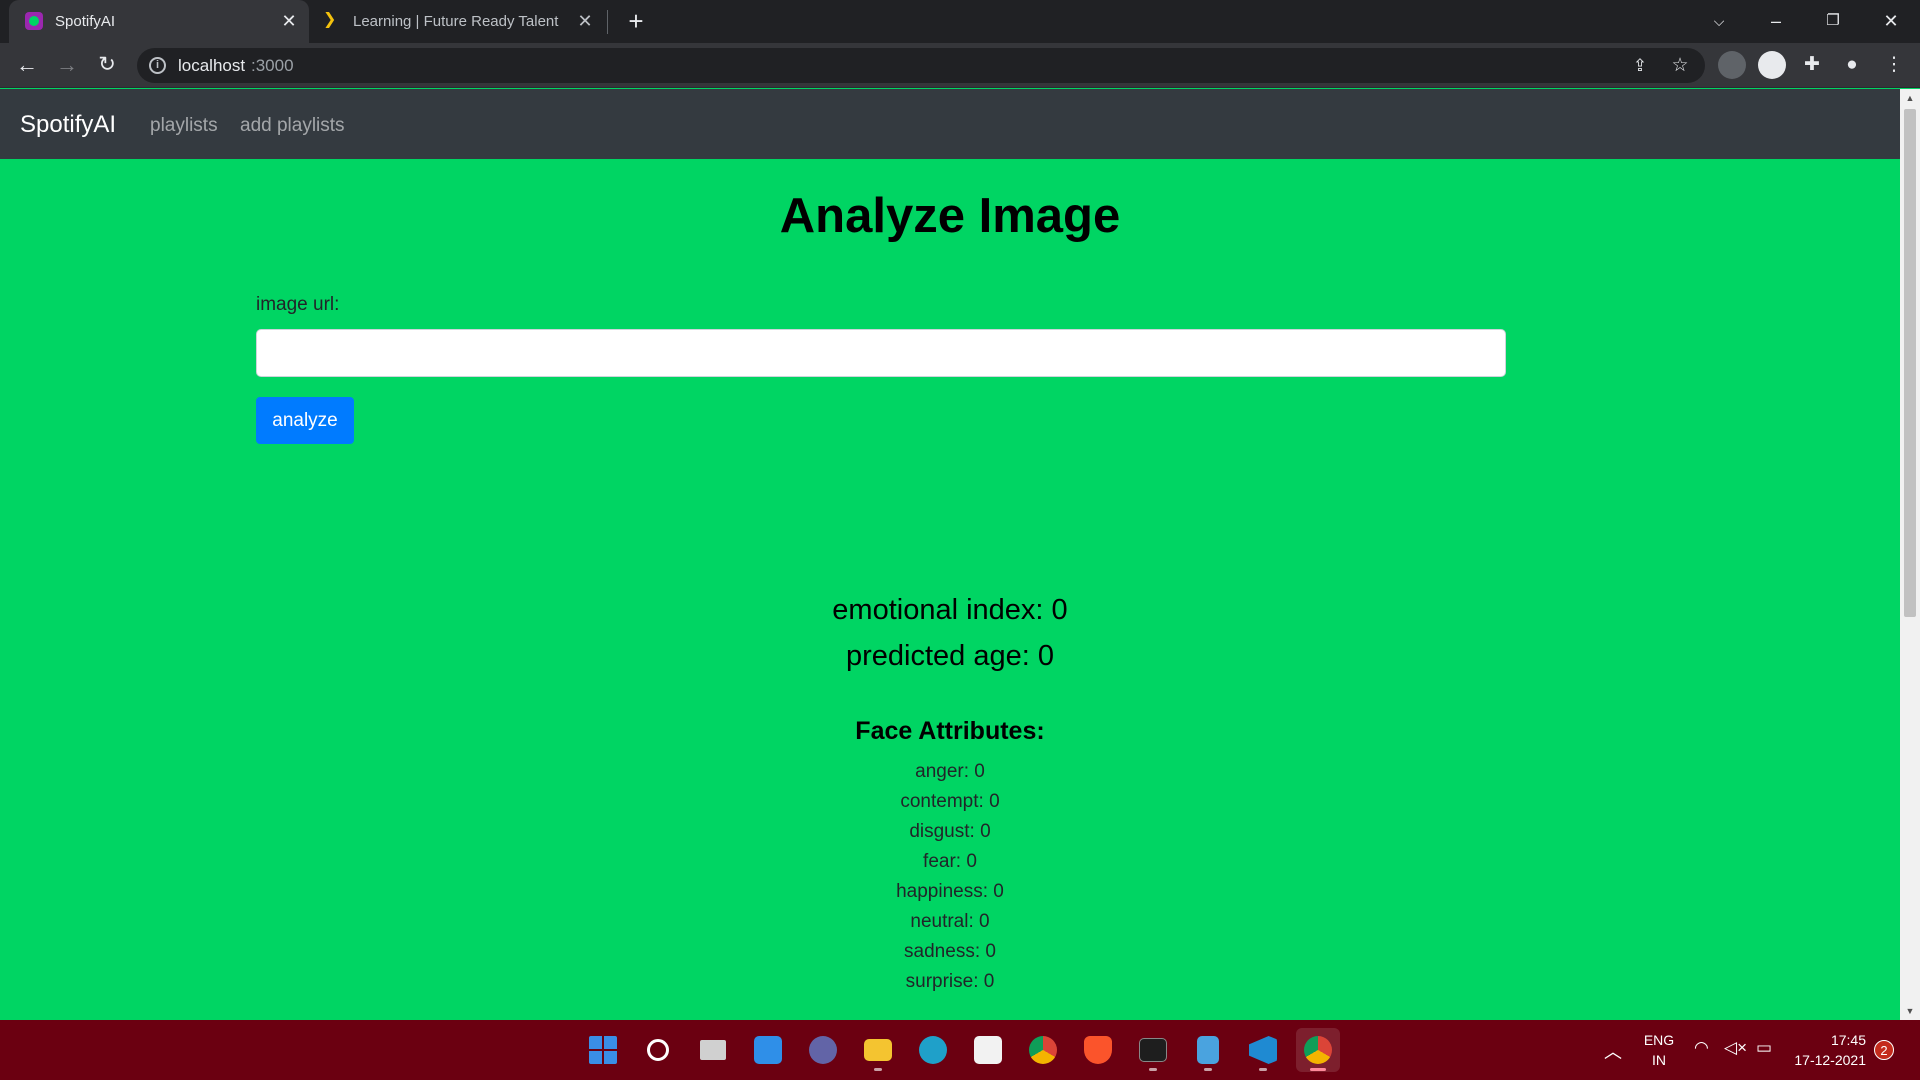  What do you see at coordinates (942, 981) in the screenshot?
I see `attribute-label: surprise:` at bounding box center [942, 981].